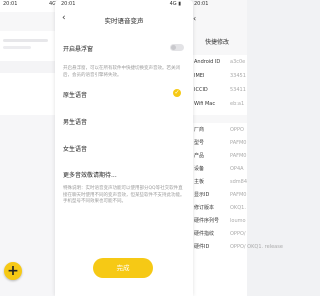 Image resolution: width=320 pixels, height=296 pixels. Describe the element at coordinates (224, 62) in the screenshot. I see `right-row: Android ID a3c0e` at that location.